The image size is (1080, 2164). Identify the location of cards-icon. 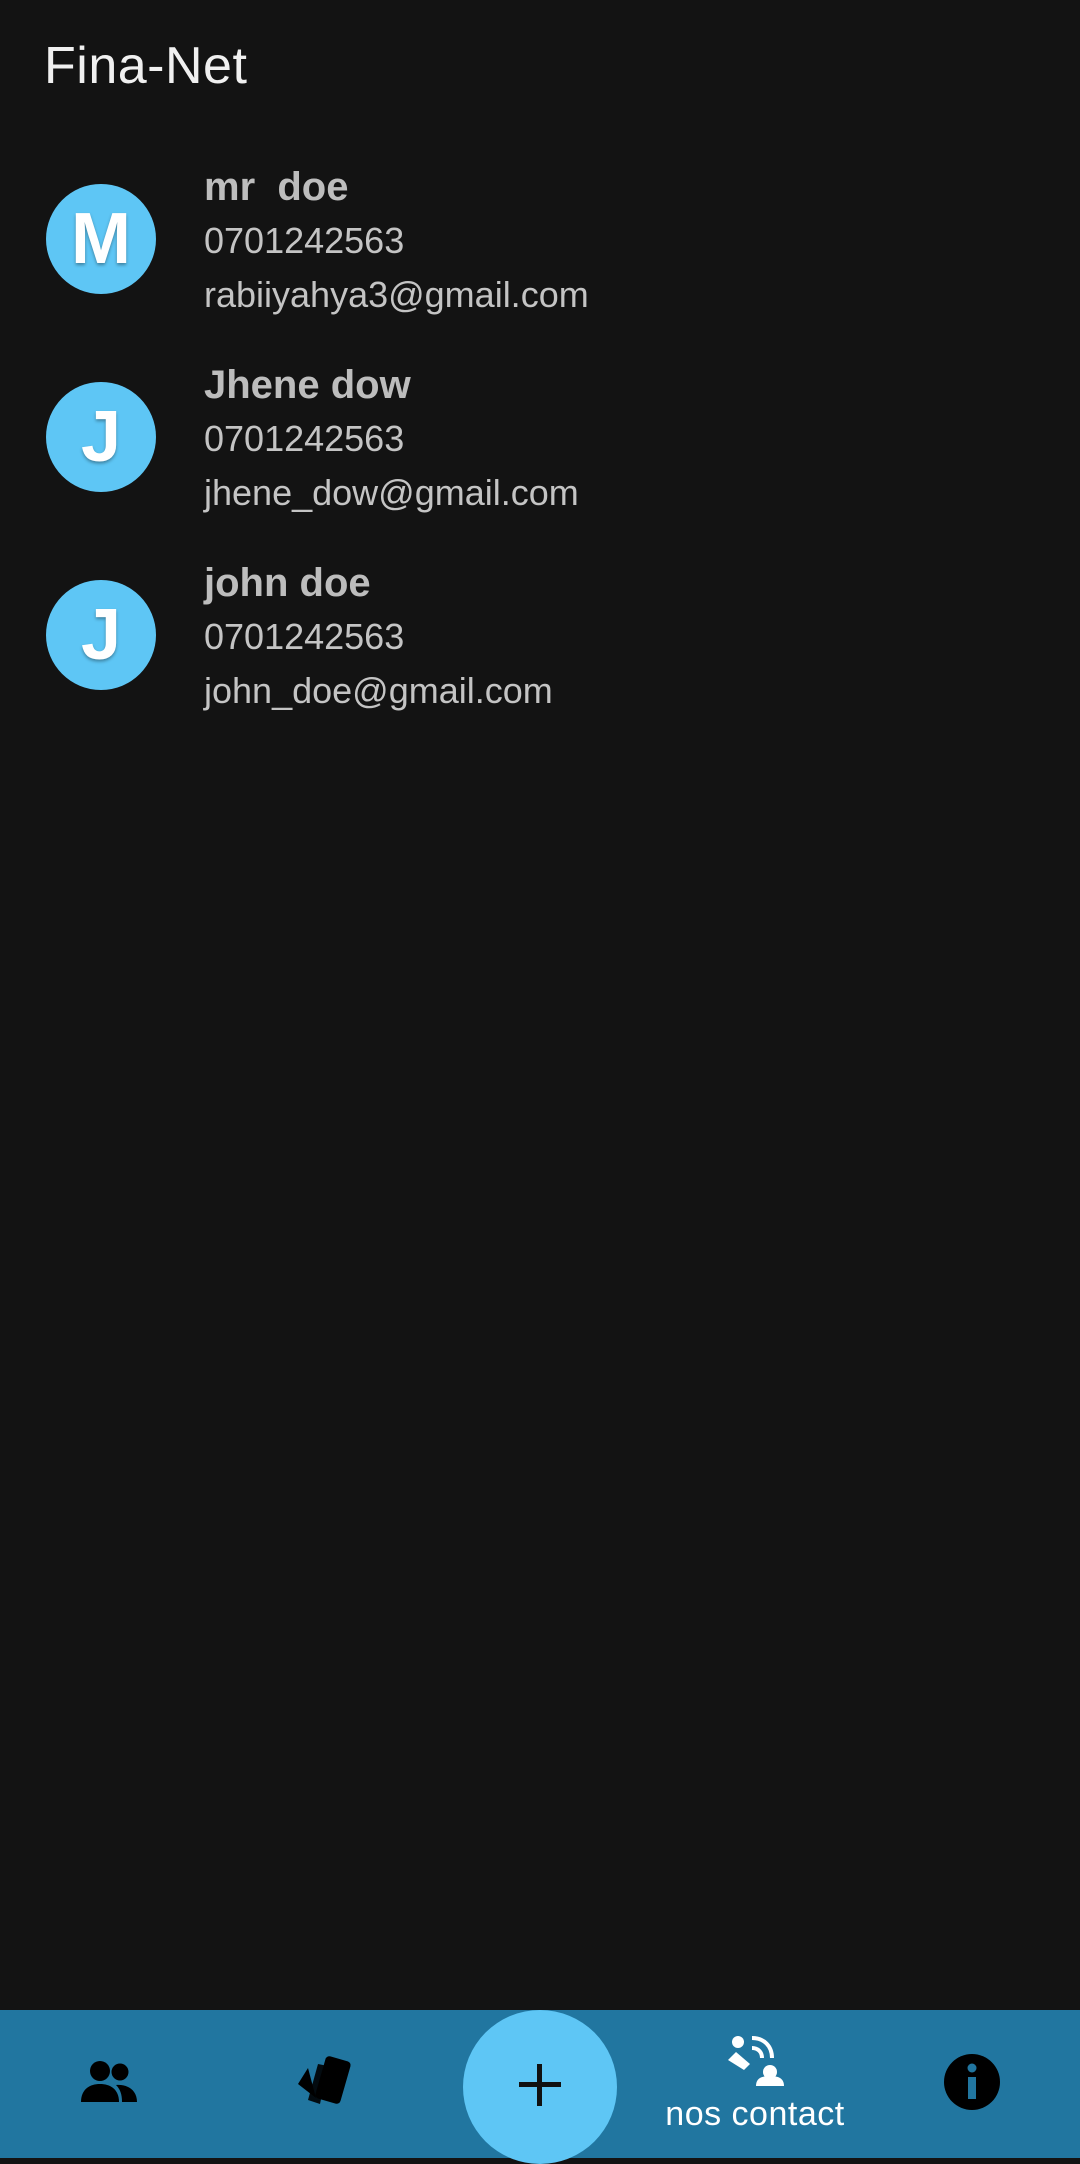
(325, 2084).